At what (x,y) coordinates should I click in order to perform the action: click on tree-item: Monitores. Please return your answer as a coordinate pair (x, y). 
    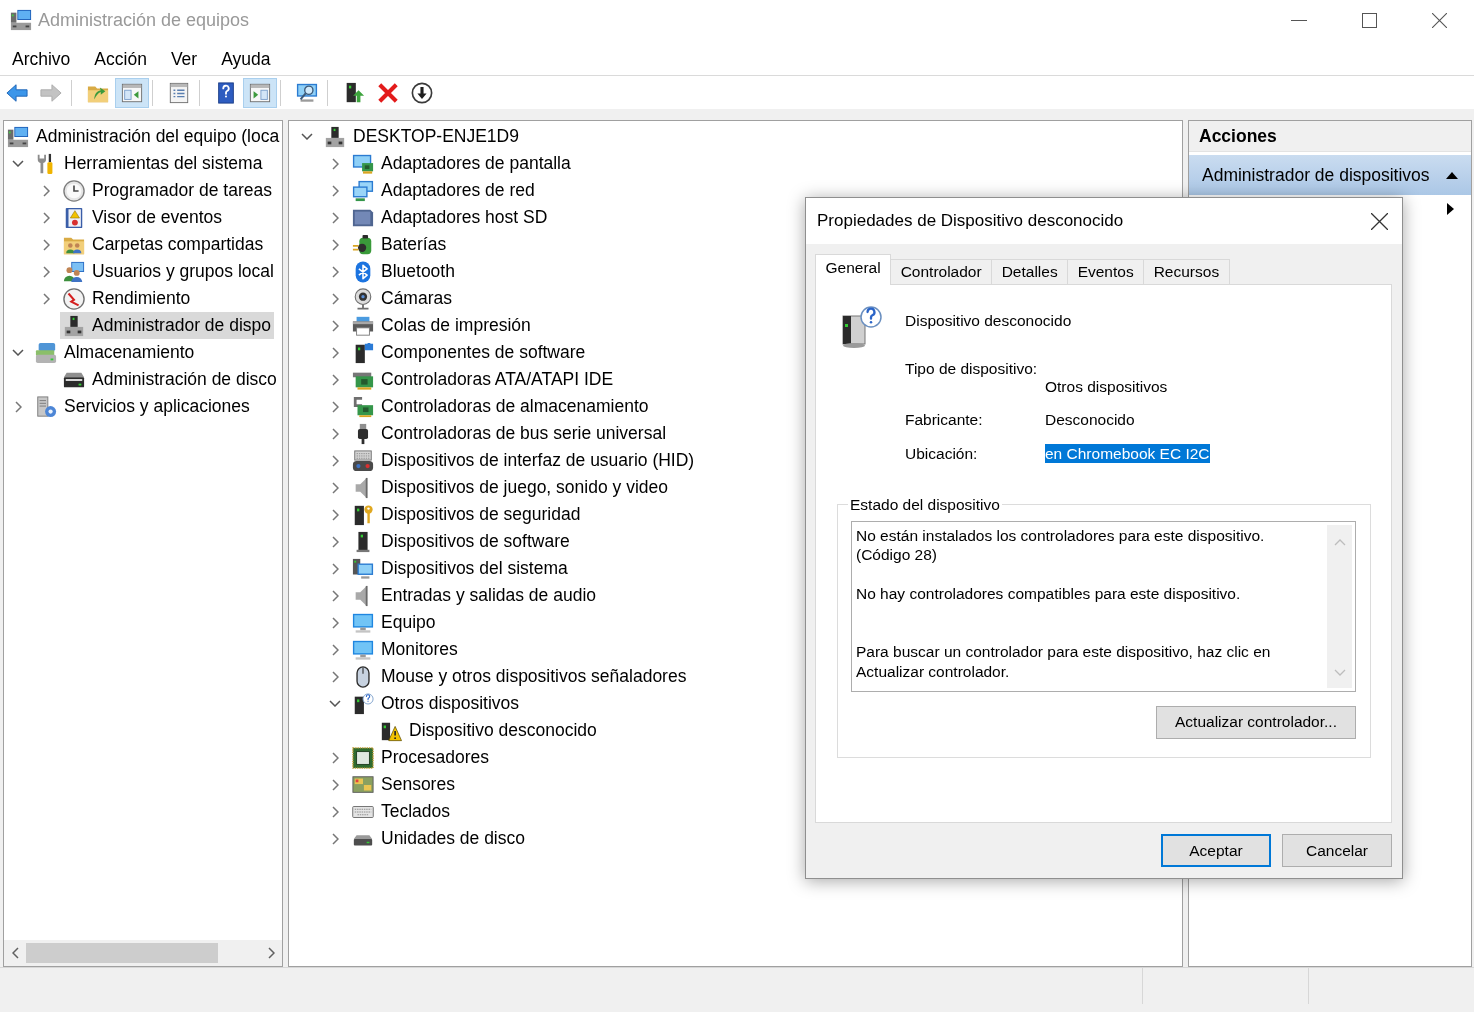
    Looking at the image, I should click on (405, 649).